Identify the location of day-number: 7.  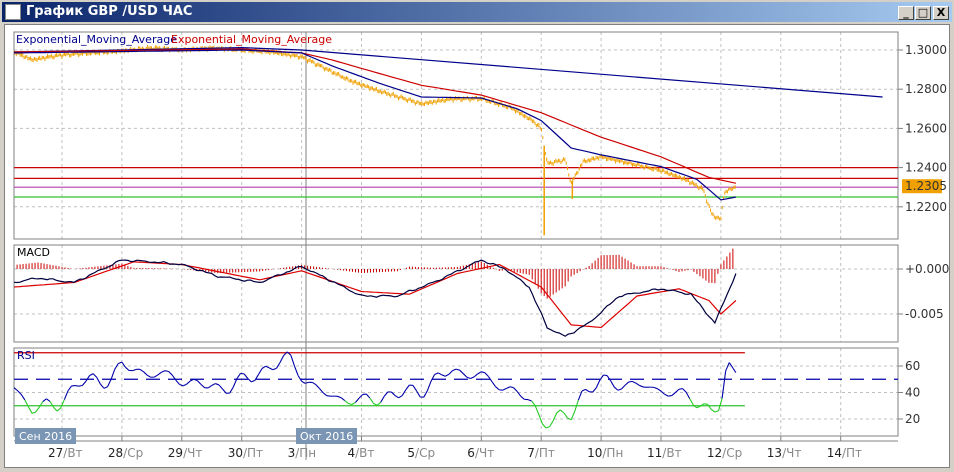
(531, 453).